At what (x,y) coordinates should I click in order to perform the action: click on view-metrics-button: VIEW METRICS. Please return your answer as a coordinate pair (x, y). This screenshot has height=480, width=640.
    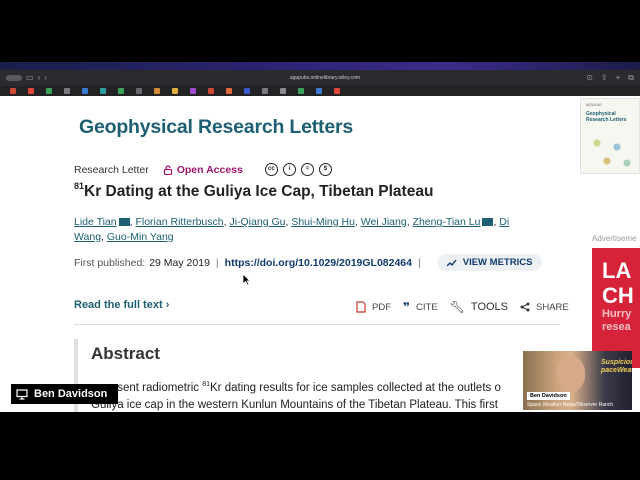
    Looking at the image, I should click on (489, 262).